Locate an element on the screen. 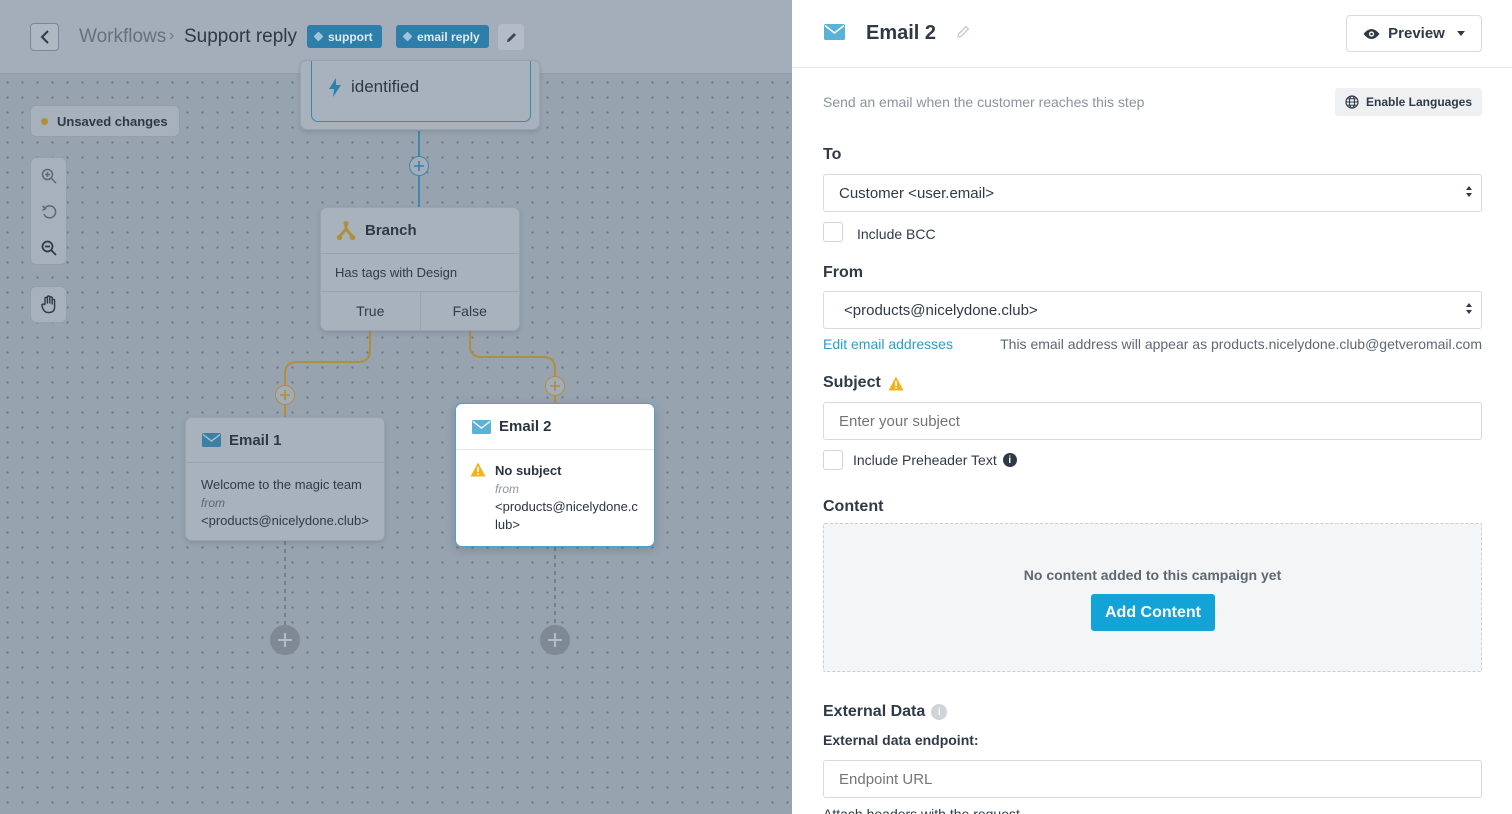 The height and width of the screenshot is (814, 1512). content-label: Content is located at coordinates (853, 506).